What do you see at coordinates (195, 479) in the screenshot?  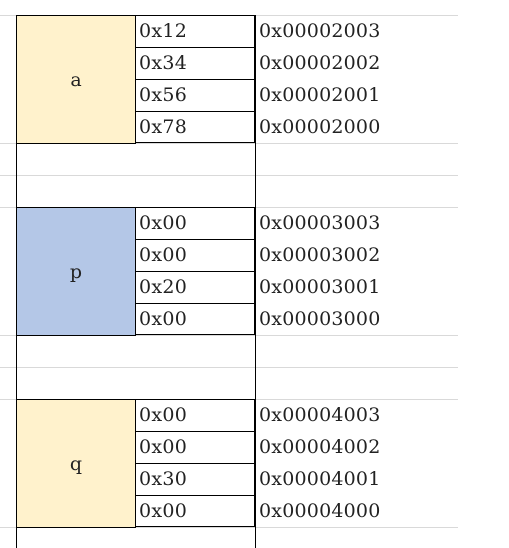 I see `byte-cell: 0x30` at bounding box center [195, 479].